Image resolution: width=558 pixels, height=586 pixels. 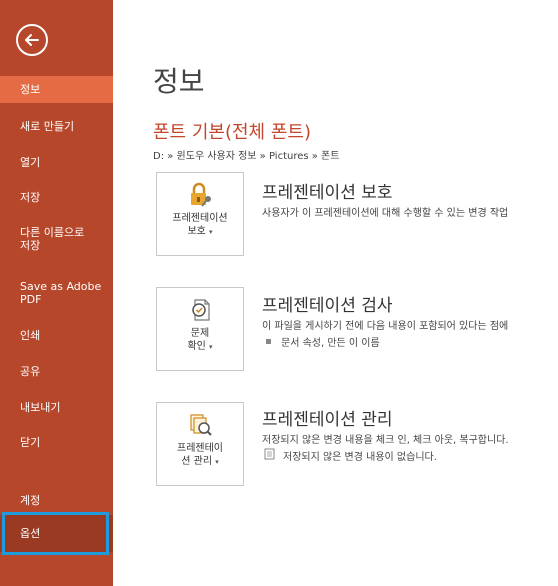 What do you see at coordinates (200, 444) in the screenshot?
I see `manage-presentation-button: 프레젠테이 션 관리 ▾` at bounding box center [200, 444].